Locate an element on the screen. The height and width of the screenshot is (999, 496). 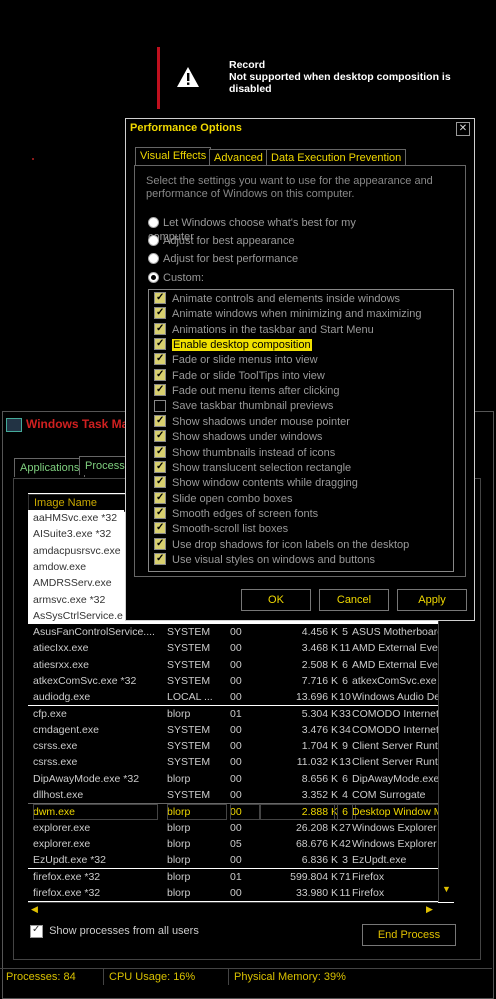
close-icon: ✕ is located at coordinates (463, 129).